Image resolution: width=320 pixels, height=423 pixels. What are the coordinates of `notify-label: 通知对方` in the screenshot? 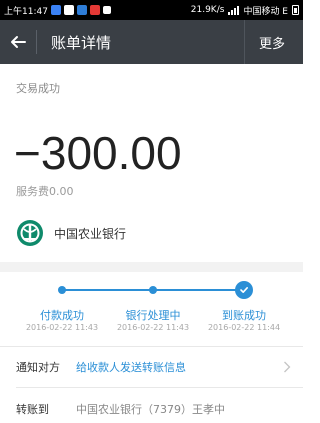 It's located at (38, 367).